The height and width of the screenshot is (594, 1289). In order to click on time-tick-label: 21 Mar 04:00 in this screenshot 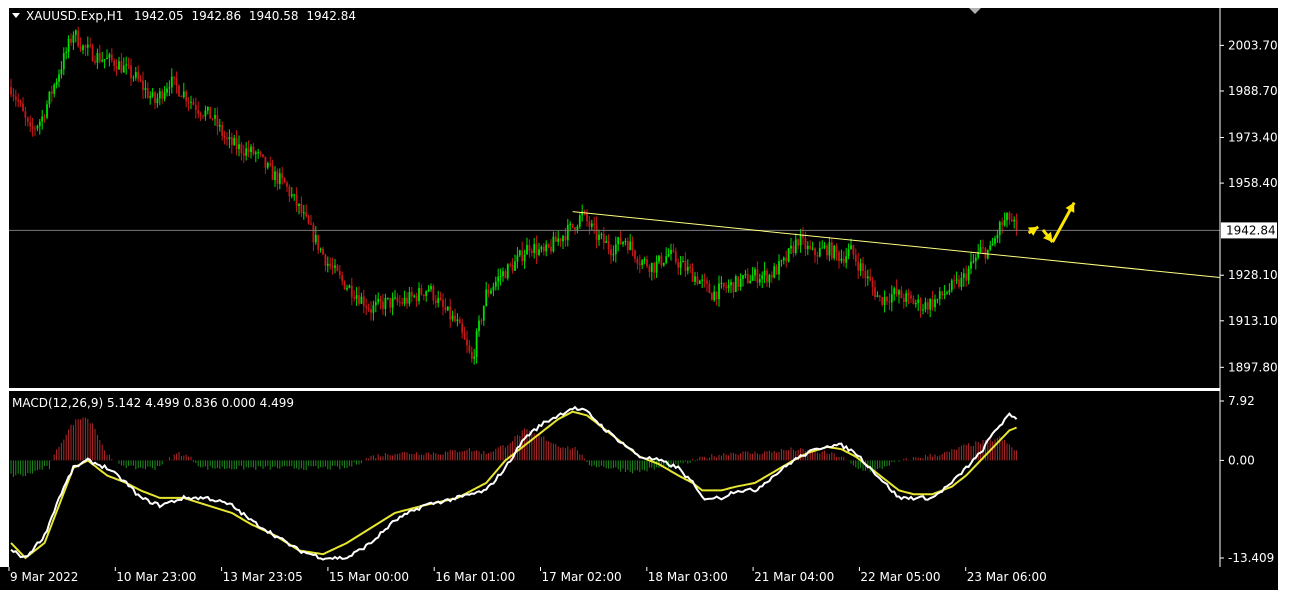, I will do `click(794, 577)`.